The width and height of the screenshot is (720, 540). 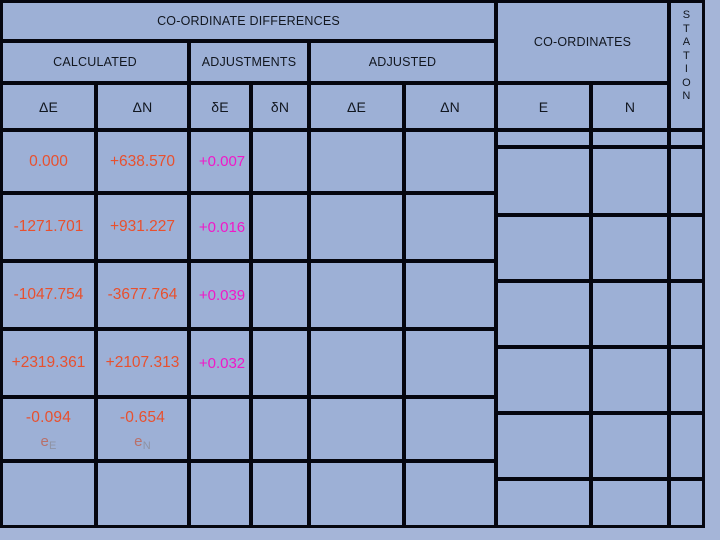 I want to click on station-letter-o: O, so click(x=686, y=82).